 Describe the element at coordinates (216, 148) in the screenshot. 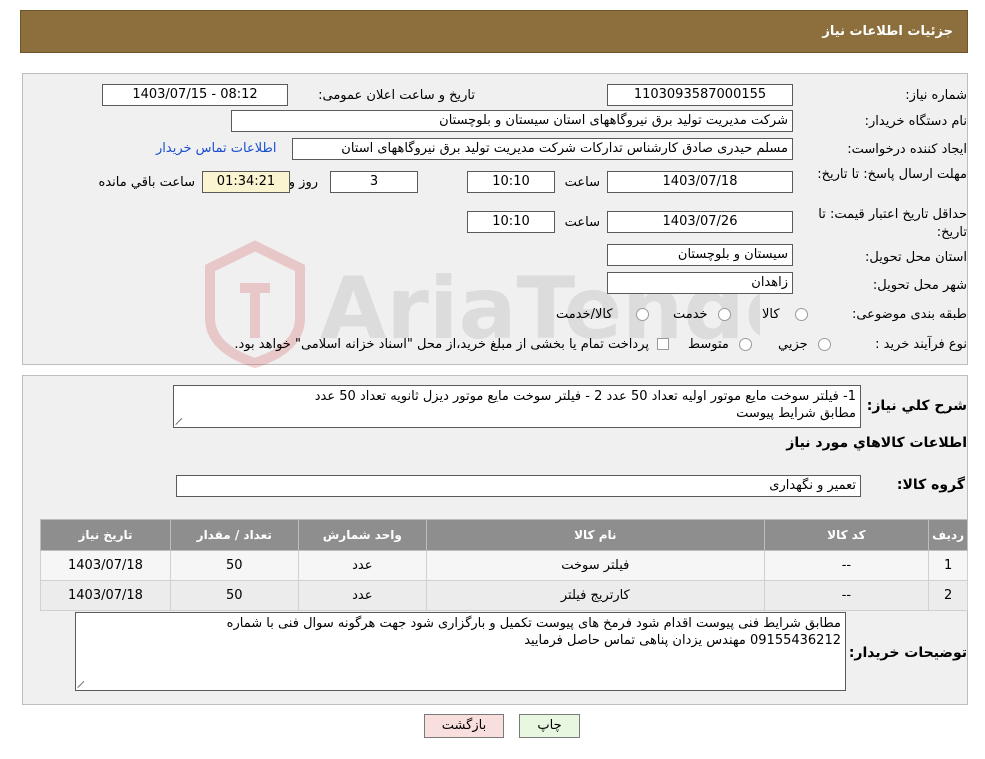

I see `buyer-contact-link: اطلاعات تماس خریدار` at that location.